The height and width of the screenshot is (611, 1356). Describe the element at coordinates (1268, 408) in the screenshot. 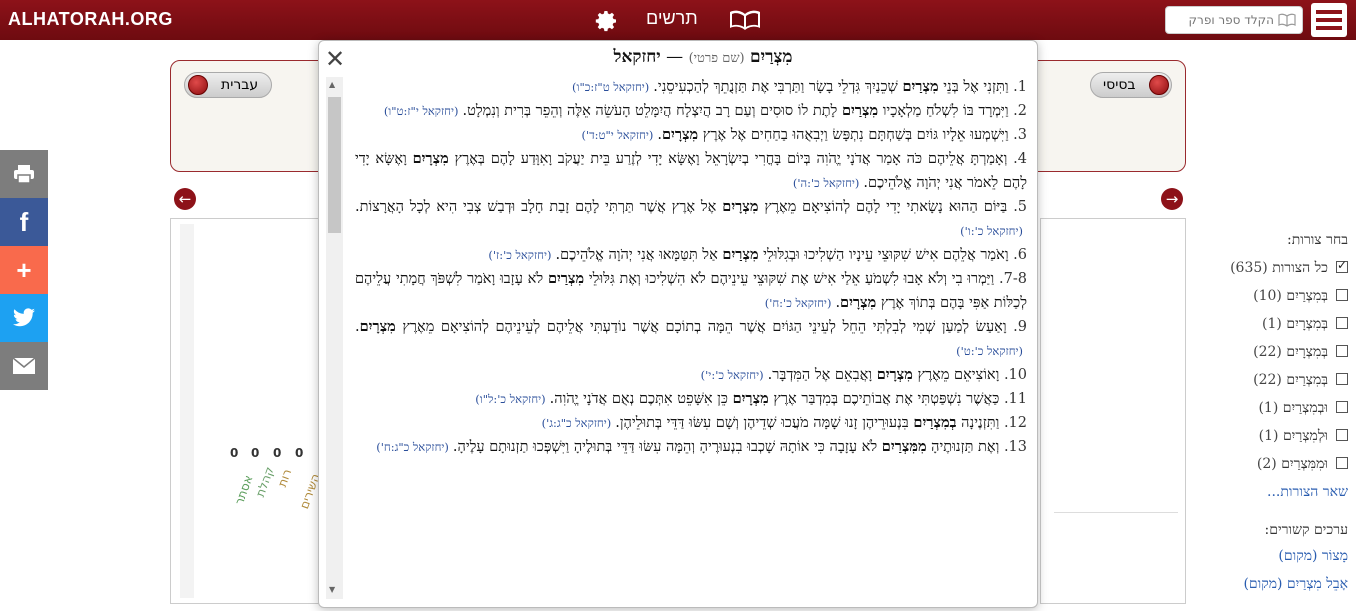

I see `form-count: (1)` at that location.